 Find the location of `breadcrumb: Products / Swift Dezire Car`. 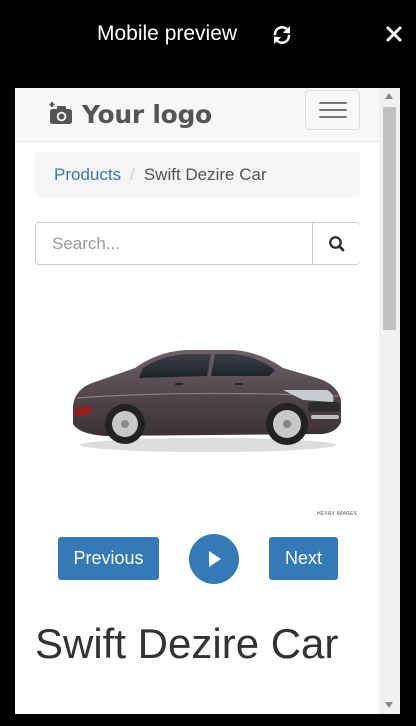

breadcrumb: Products / Swift Dezire Car is located at coordinates (197, 174).